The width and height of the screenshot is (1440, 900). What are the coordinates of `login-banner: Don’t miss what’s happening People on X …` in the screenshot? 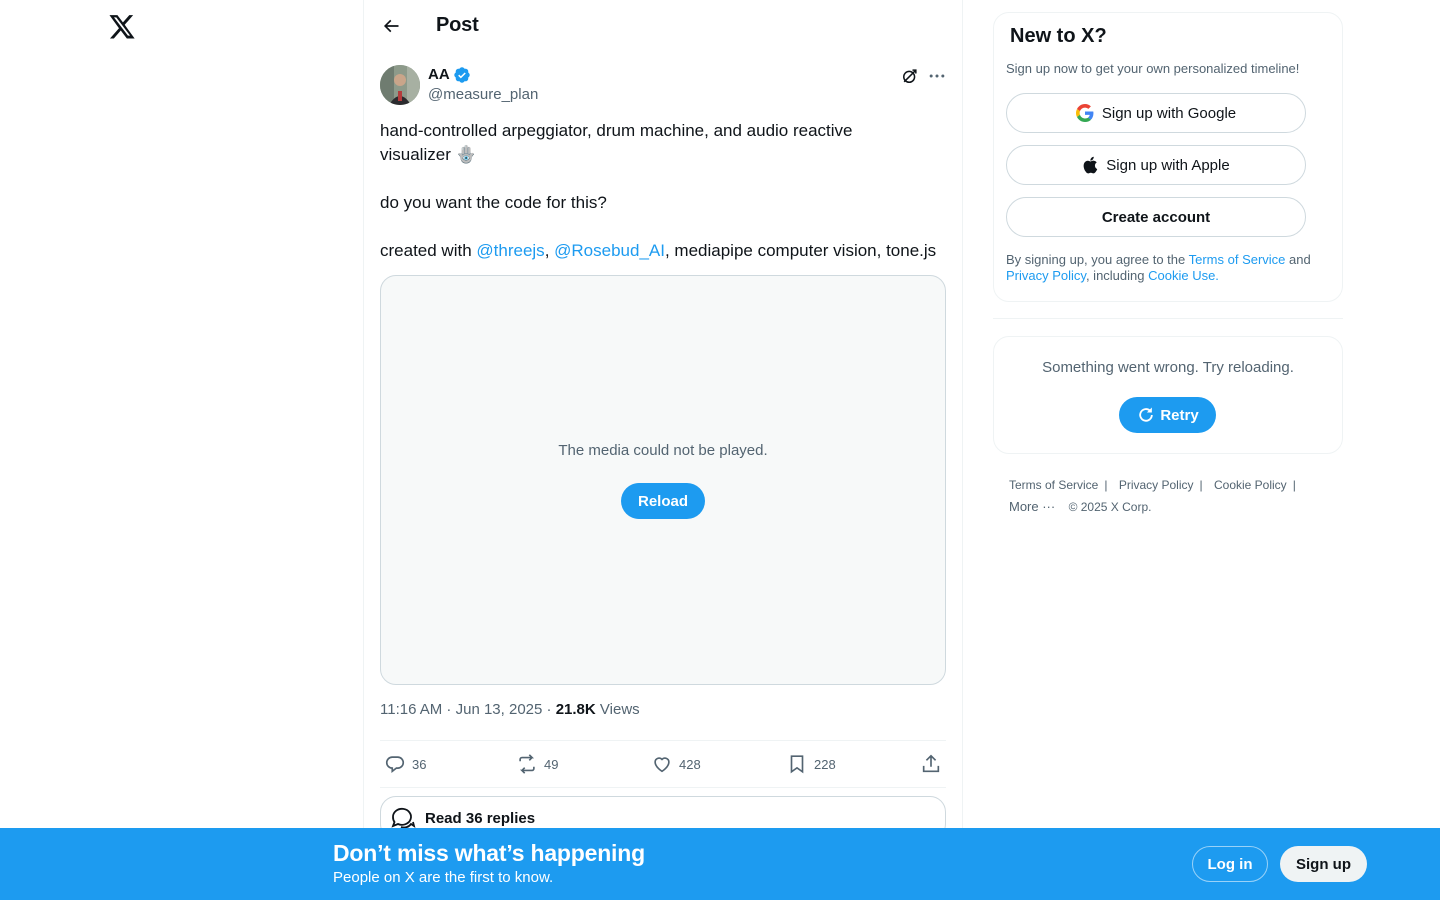 It's located at (720, 864).